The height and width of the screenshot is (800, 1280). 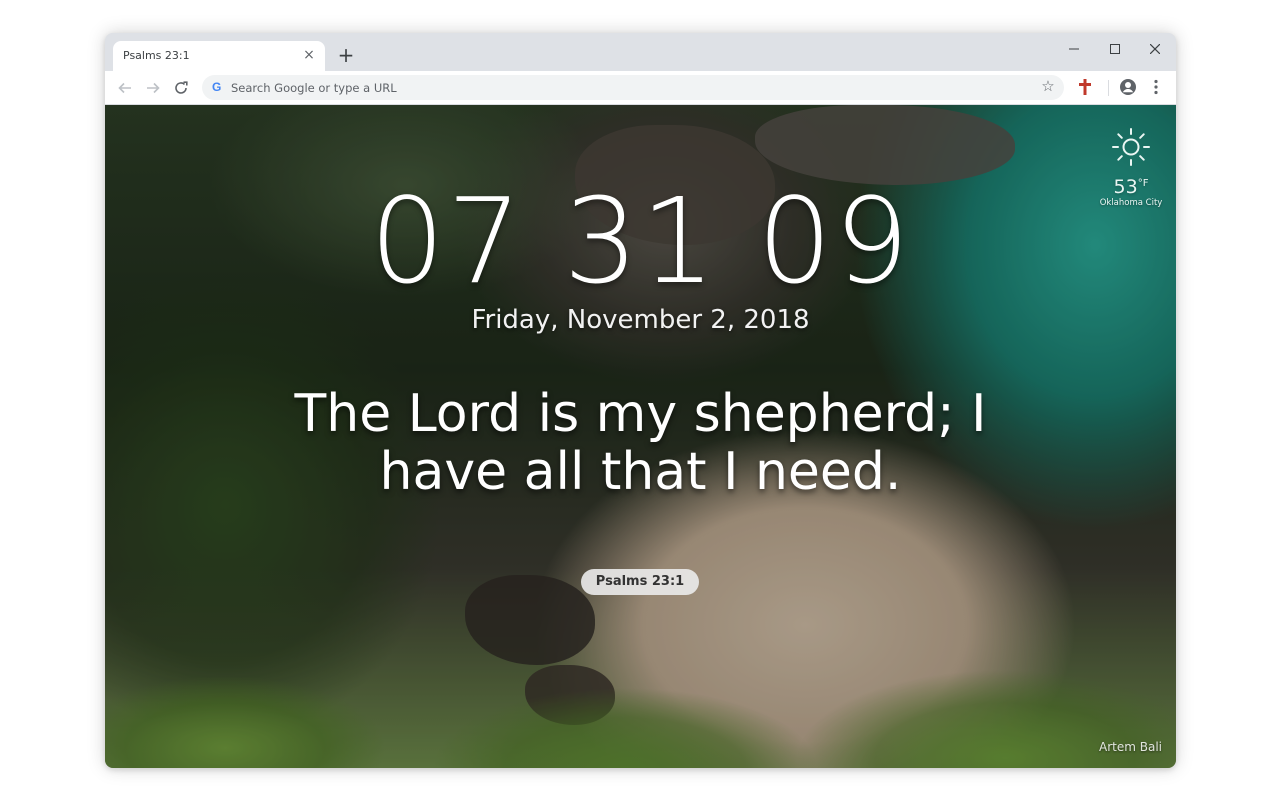 What do you see at coordinates (217, 87) in the screenshot?
I see `google-logo-icon: G` at bounding box center [217, 87].